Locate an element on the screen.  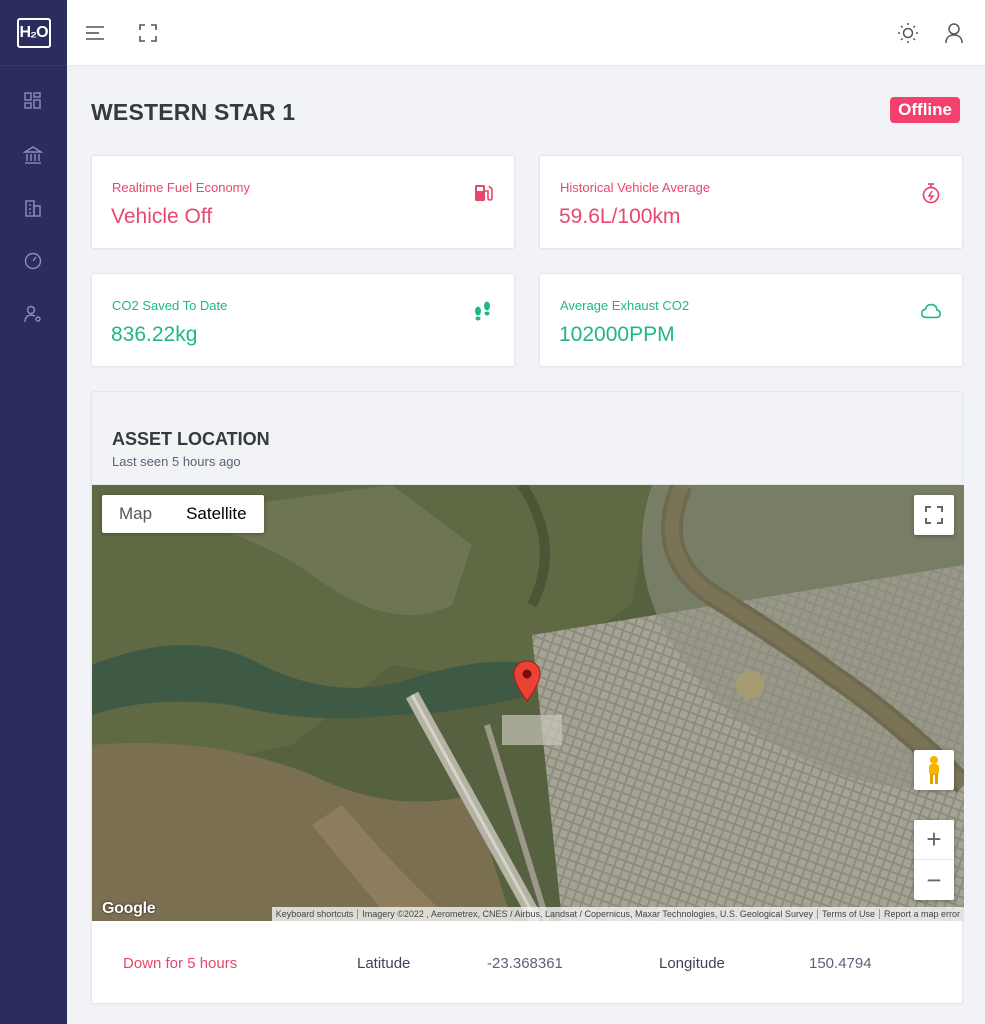
sidebar-item-user-settings is located at coordinates (33, 314).